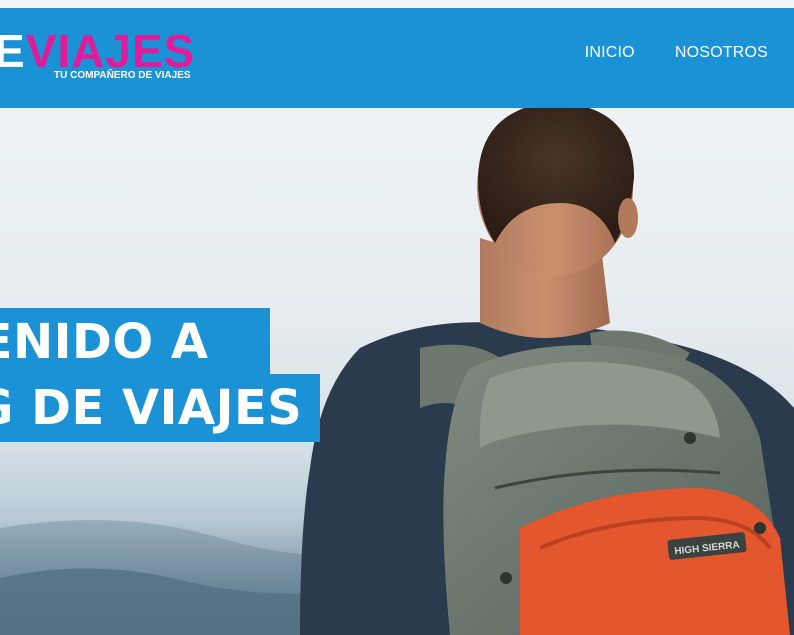 The image size is (794, 635). I want to click on hero-title-line-1-text: VENIDO A, so click(104, 342).